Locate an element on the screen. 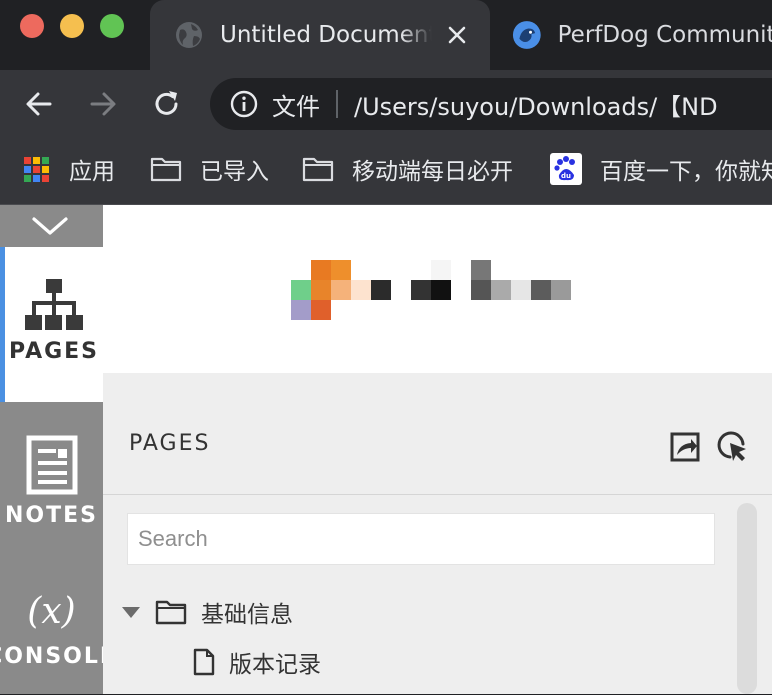 This screenshot has height=695, width=772. bookmark-label: 移动端每日必开 is located at coordinates (432, 172).